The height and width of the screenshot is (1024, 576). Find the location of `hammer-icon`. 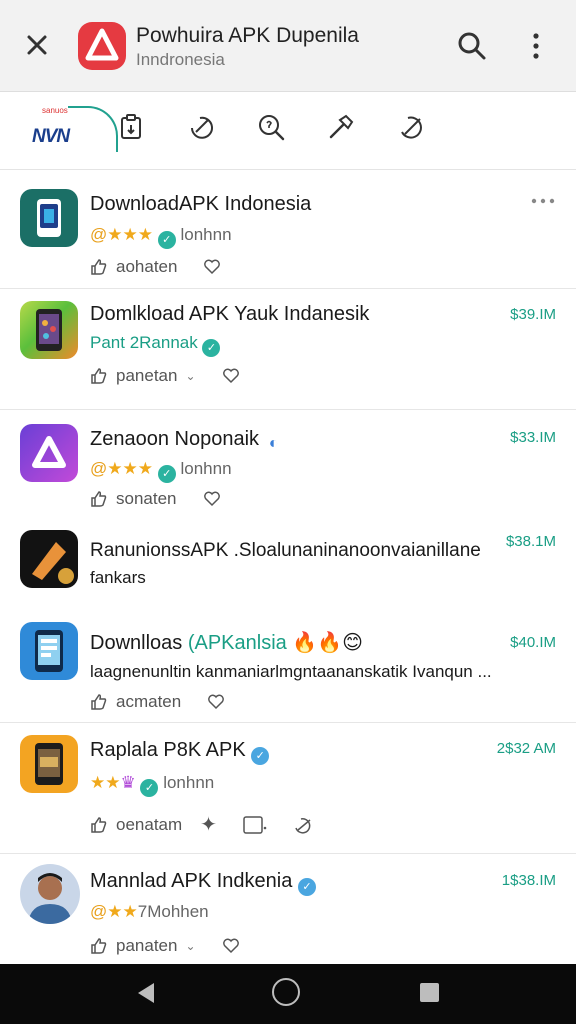

hammer-icon is located at coordinates (341, 127).